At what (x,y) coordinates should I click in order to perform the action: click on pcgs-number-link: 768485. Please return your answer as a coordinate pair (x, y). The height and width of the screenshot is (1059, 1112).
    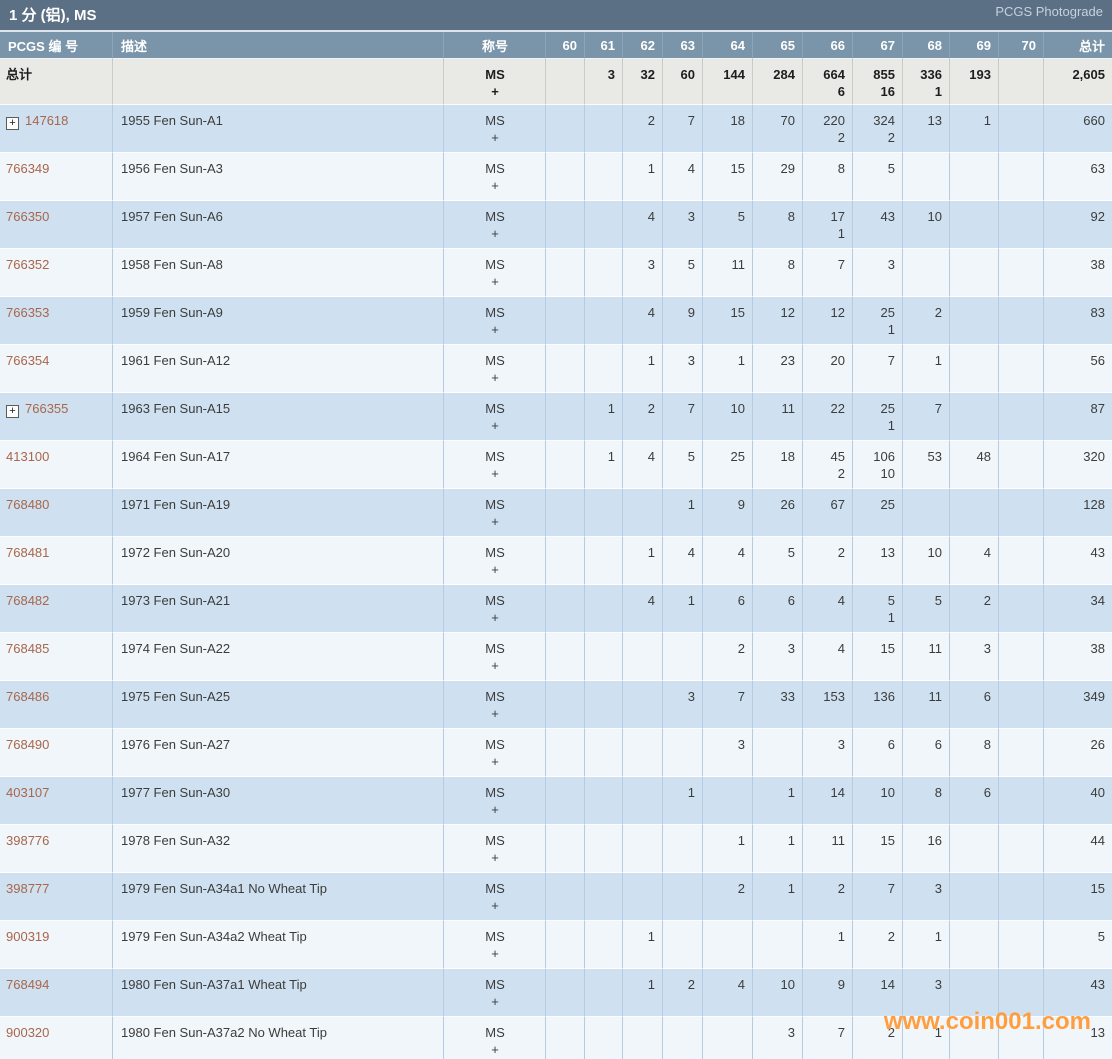
    Looking at the image, I should click on (27, 648).